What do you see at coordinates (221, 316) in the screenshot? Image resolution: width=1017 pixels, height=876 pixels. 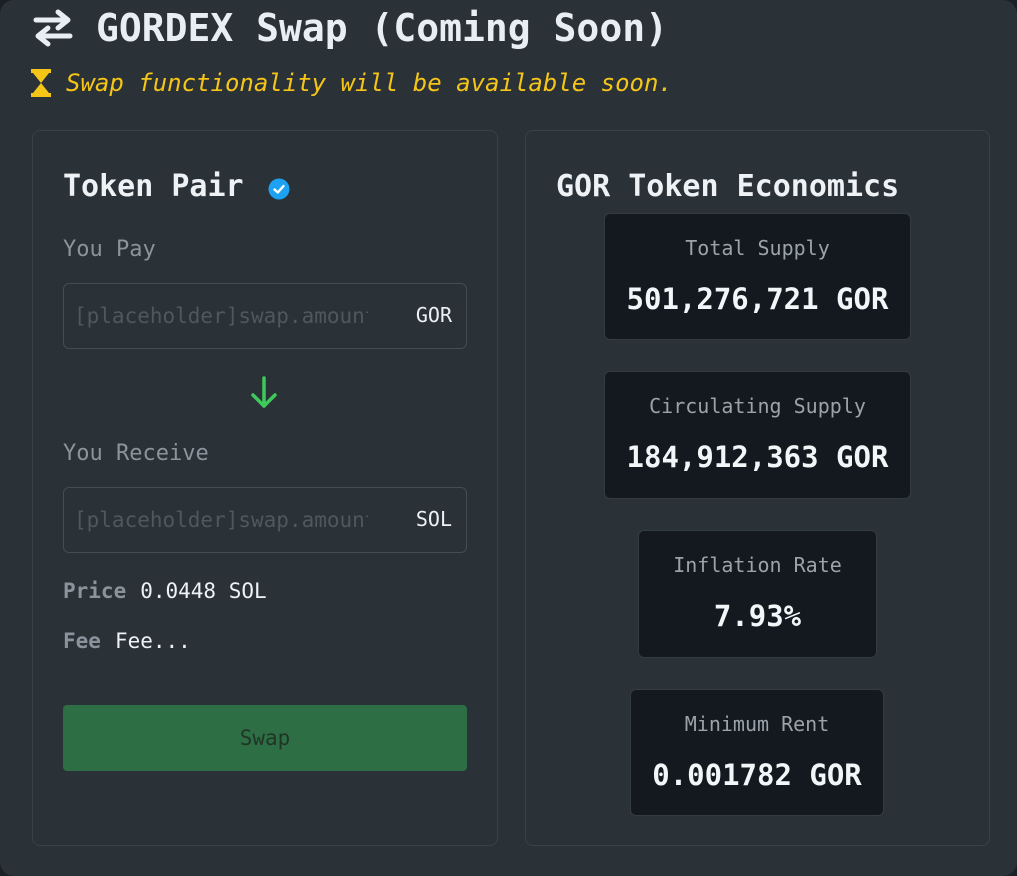 I see `you-pay-input` at bounding box center [221, 316].